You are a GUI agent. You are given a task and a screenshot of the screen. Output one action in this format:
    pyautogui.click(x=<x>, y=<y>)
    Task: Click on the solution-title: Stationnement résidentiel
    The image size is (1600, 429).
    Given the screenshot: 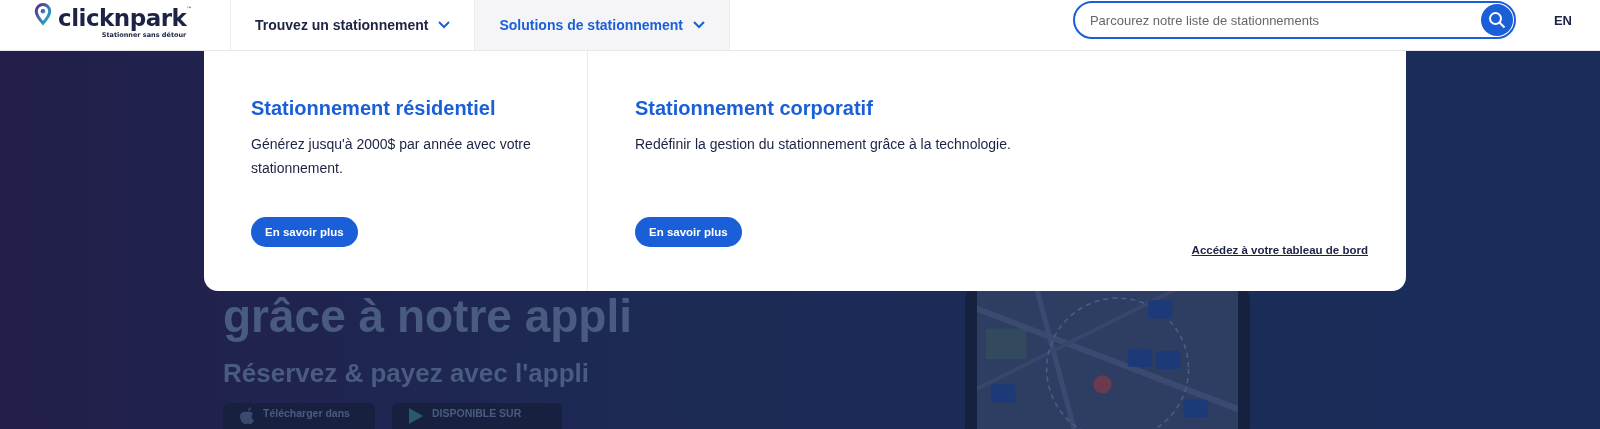 What is the action you would take?
    pyautogui.click(x=373, y=108)
    